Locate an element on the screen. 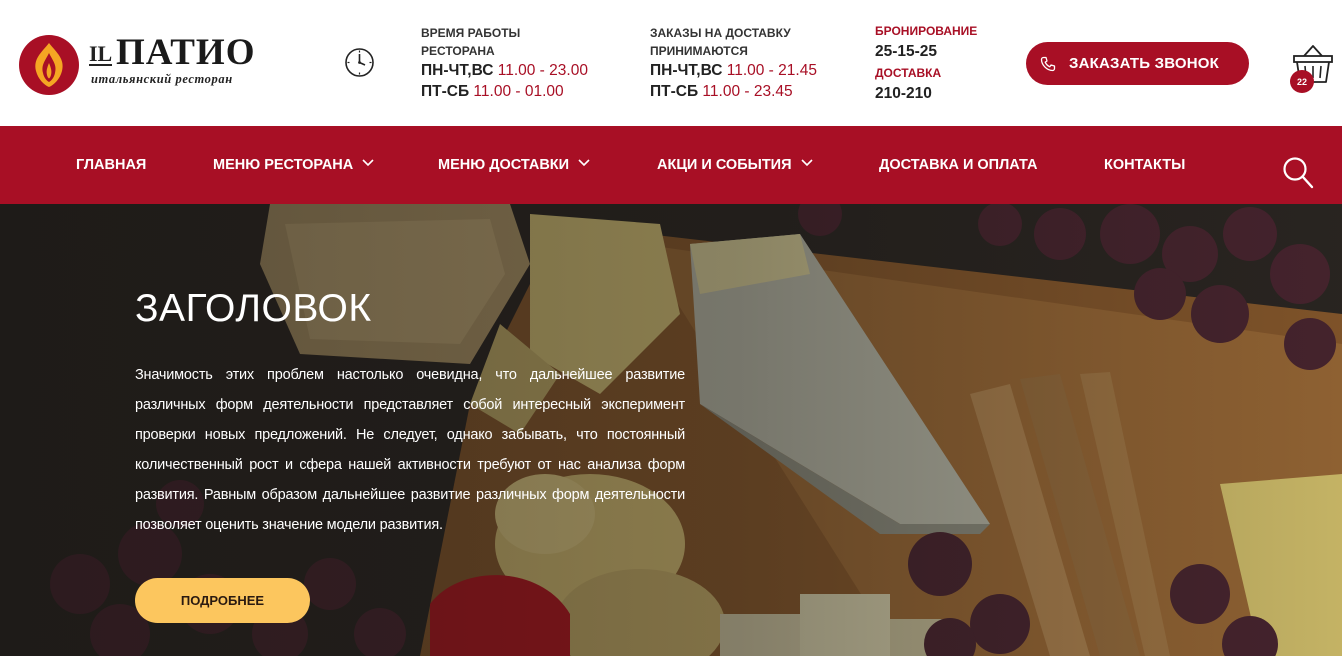  nav-label: ГЛАВНАЯ is located at coordinates (111, 165).